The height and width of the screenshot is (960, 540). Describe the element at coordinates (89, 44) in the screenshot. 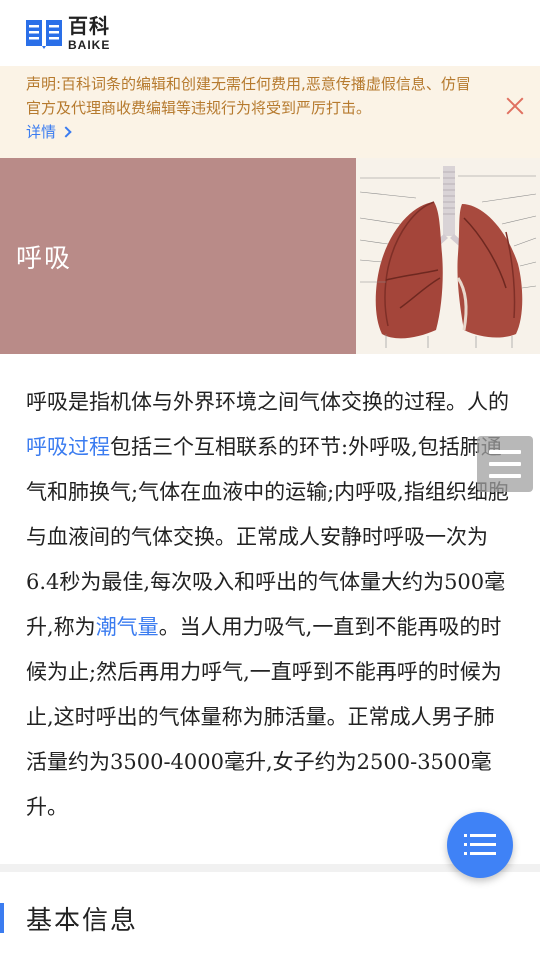

I see `logo-en-text: BAIKE` at that location.